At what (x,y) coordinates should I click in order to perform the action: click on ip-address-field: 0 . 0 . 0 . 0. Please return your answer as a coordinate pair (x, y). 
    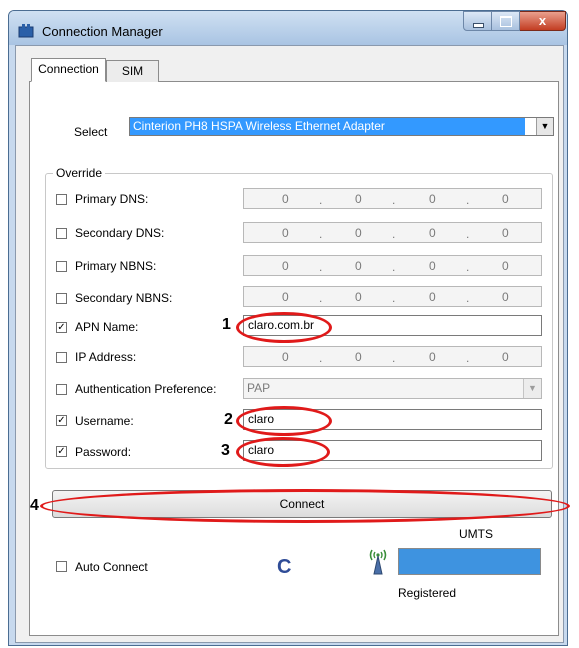
    Looking at the image, I should click on (392, 356).